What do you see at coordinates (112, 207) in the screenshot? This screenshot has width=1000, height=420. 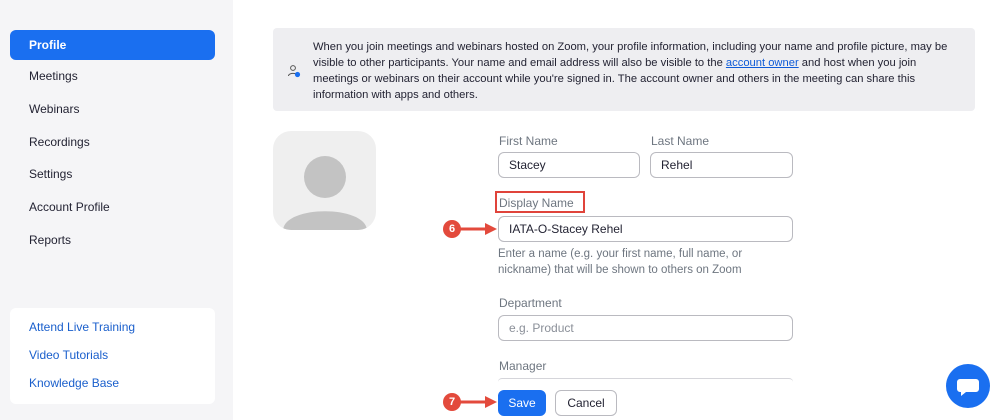 I see `sidebar-item-account-profile: Account Profile` at bounding box center [112, 207].